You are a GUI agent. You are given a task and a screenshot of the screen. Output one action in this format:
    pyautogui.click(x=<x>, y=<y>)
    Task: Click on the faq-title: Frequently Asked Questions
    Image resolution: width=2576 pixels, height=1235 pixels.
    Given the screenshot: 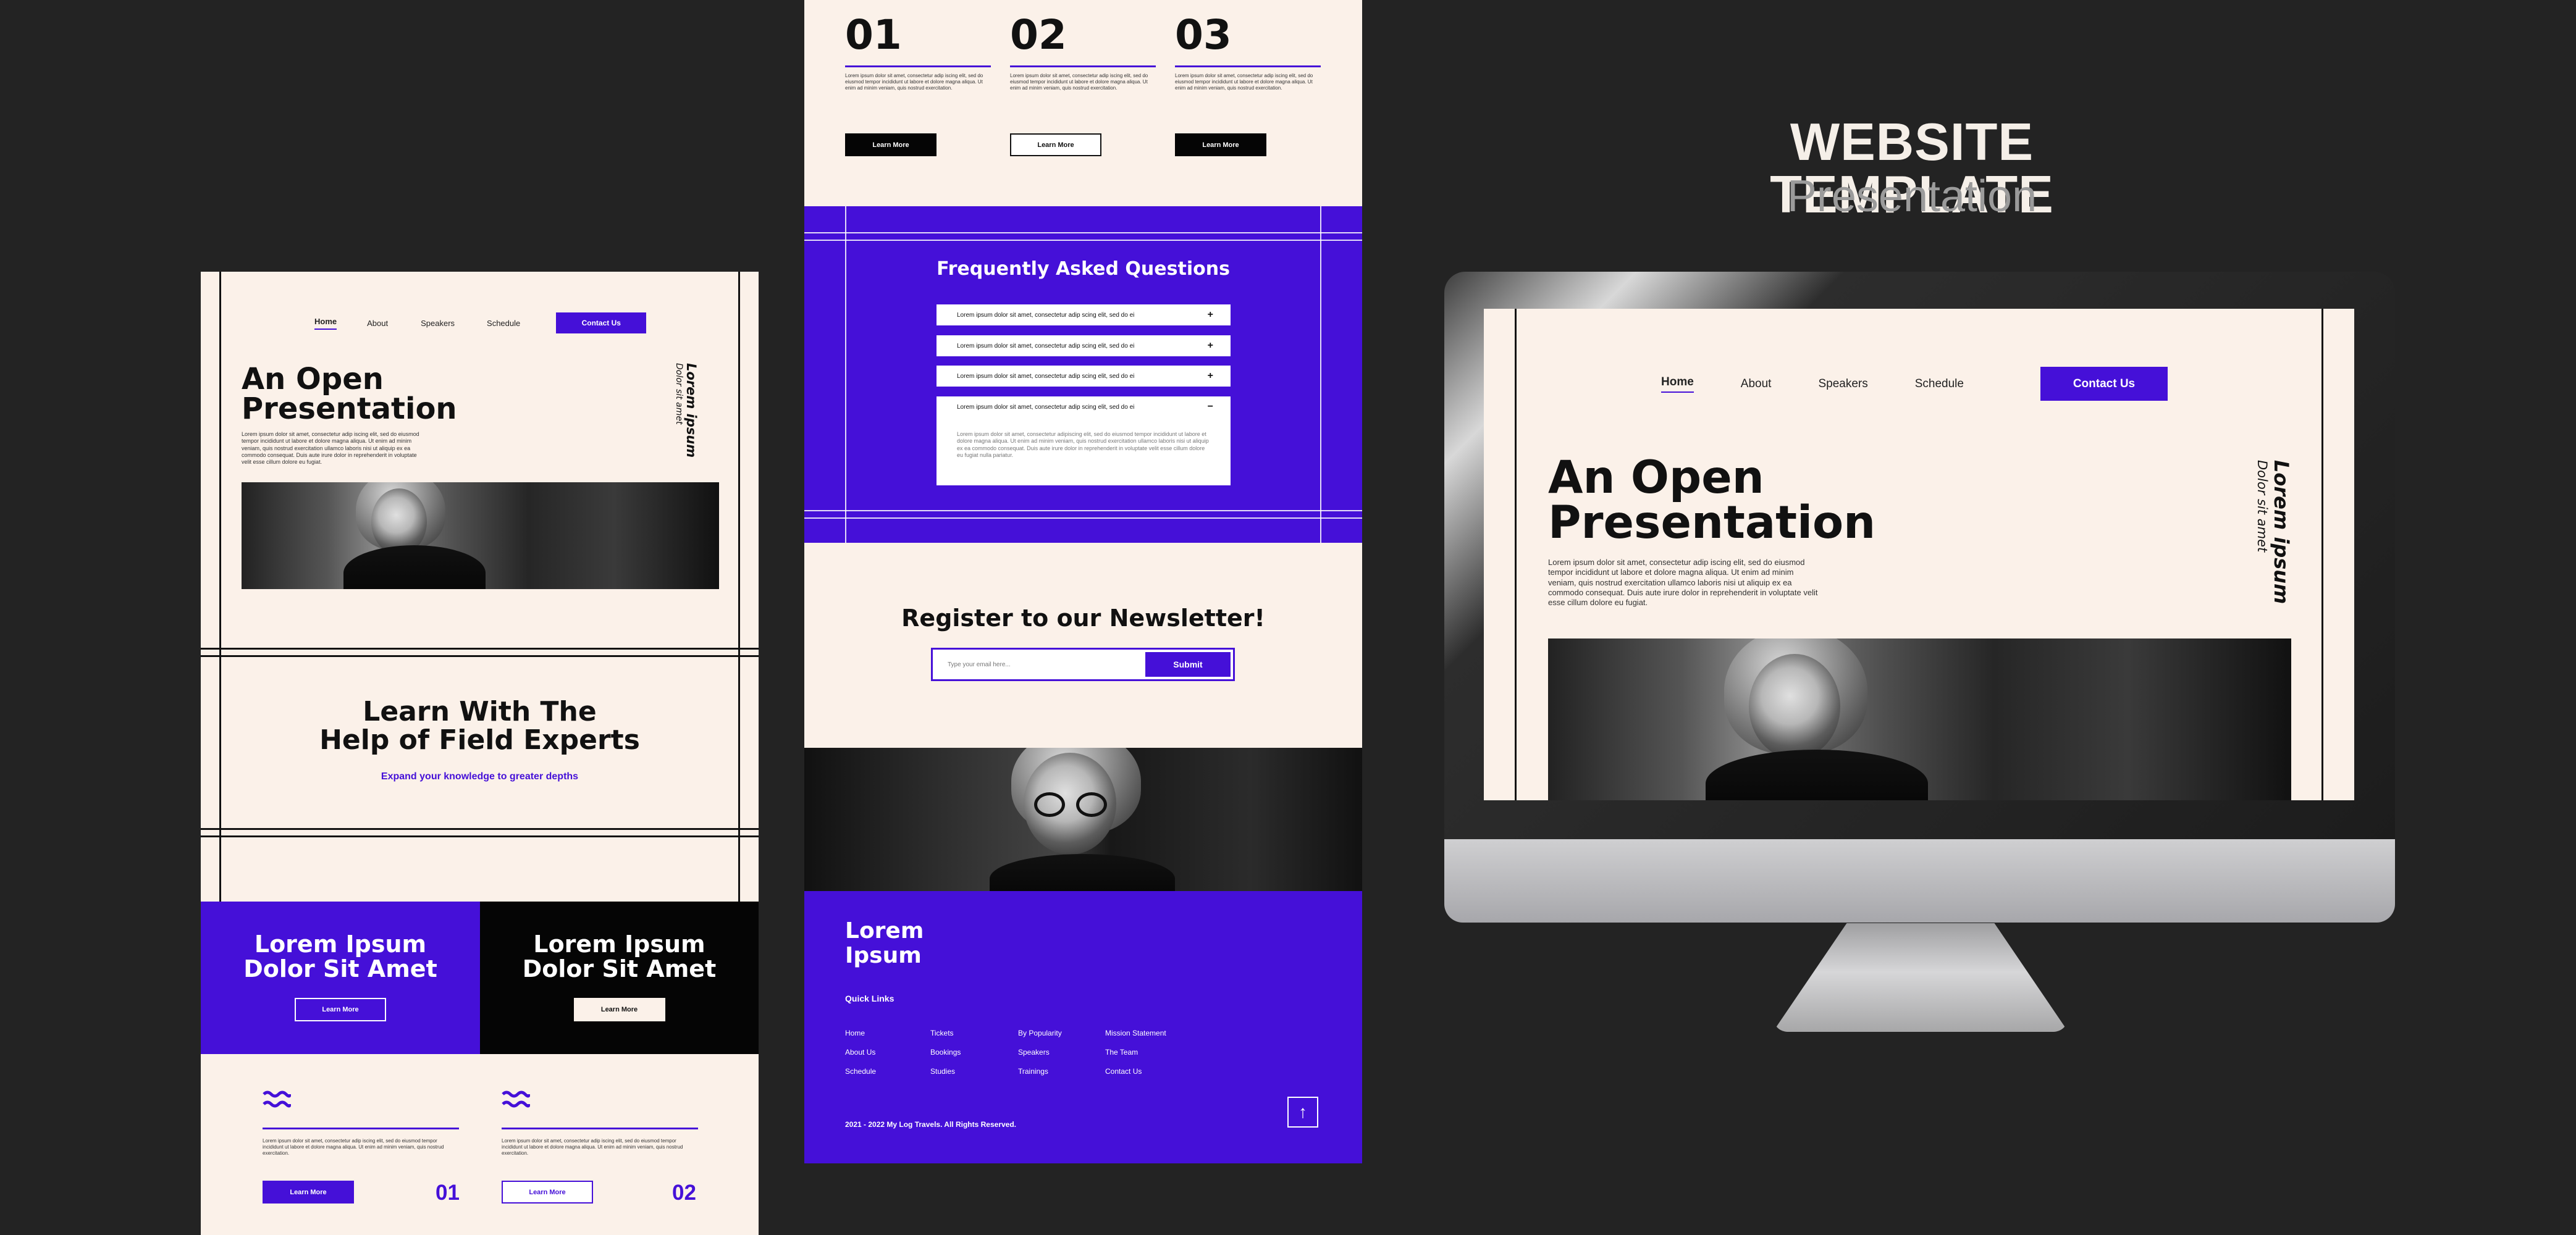 What is the action you would take?
    pyautogui.click(x=1083, y=269)
    